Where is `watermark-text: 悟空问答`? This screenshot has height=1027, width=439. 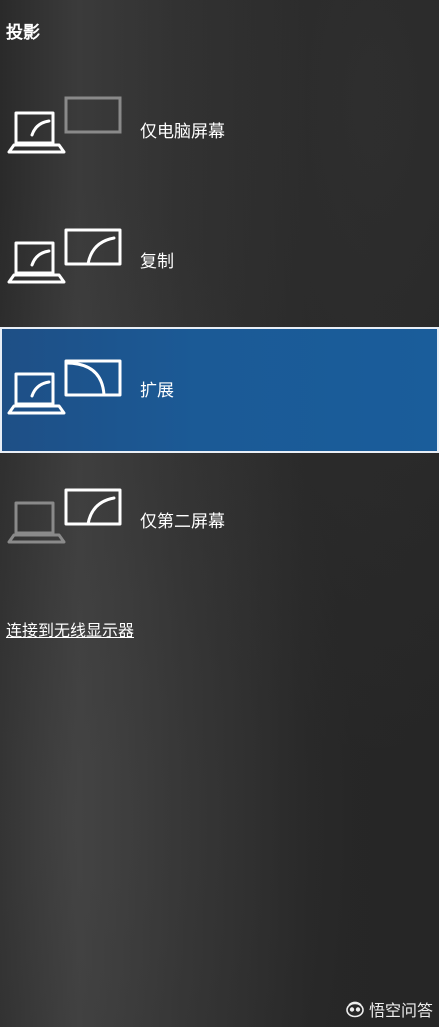 watermark-text: 悟空问答 is located at coordinates (400, 1010).